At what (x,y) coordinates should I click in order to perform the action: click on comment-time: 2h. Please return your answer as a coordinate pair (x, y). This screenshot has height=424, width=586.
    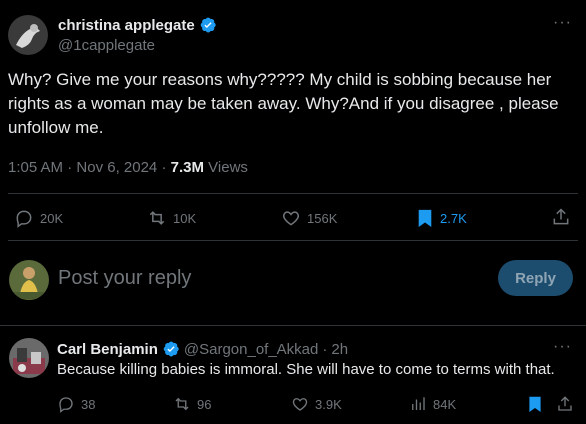
    Looking at the image, I should click on (339, 349).